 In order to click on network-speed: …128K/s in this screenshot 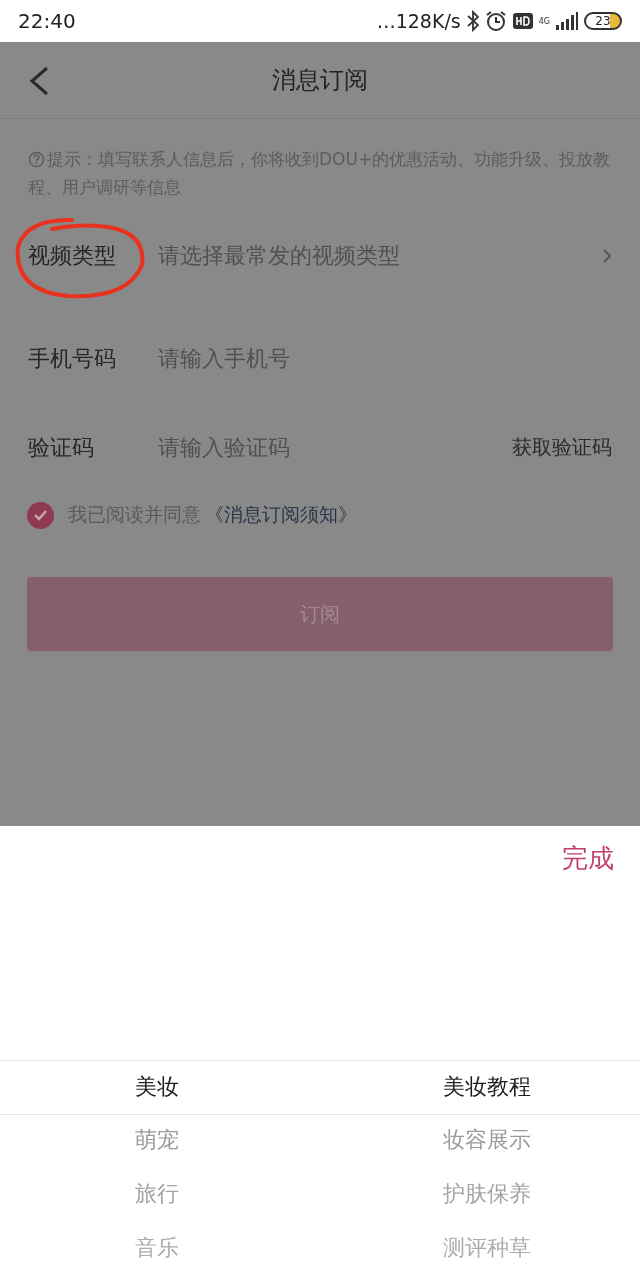, I will do `click(418, 21)`.